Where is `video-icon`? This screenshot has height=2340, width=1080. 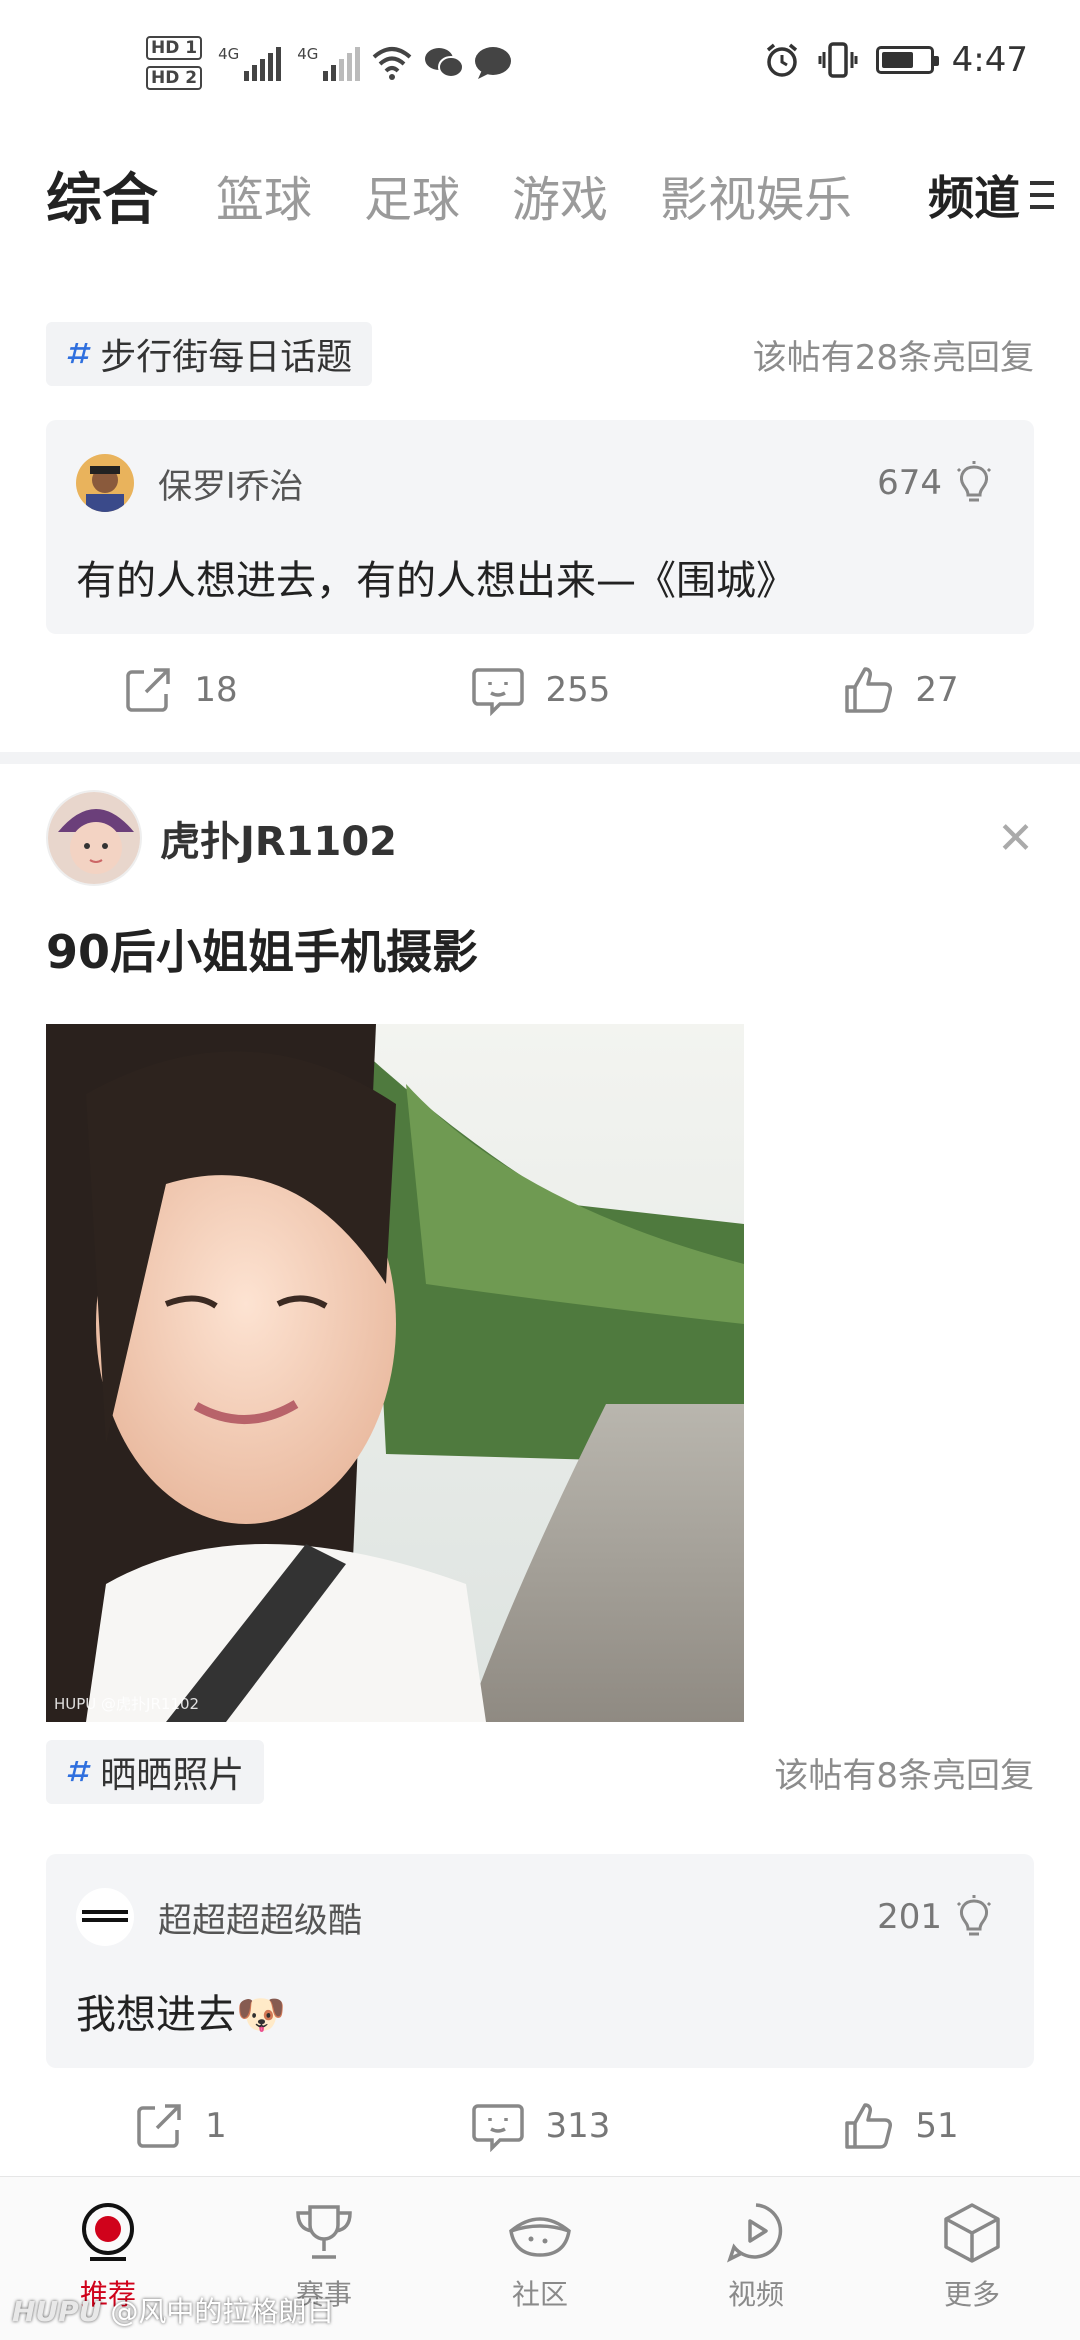
video-icon is located at coordinates (755, 2233).